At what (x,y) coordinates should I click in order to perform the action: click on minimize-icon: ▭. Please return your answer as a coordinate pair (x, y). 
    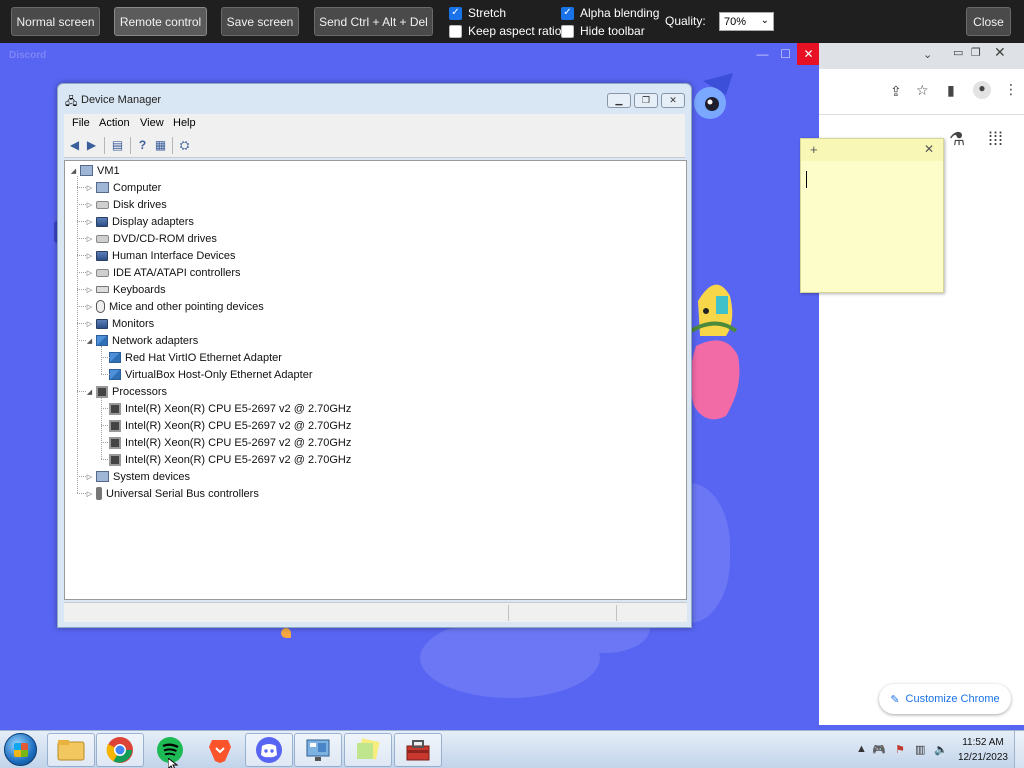
    Looking at the image, I should click on (958, 52).